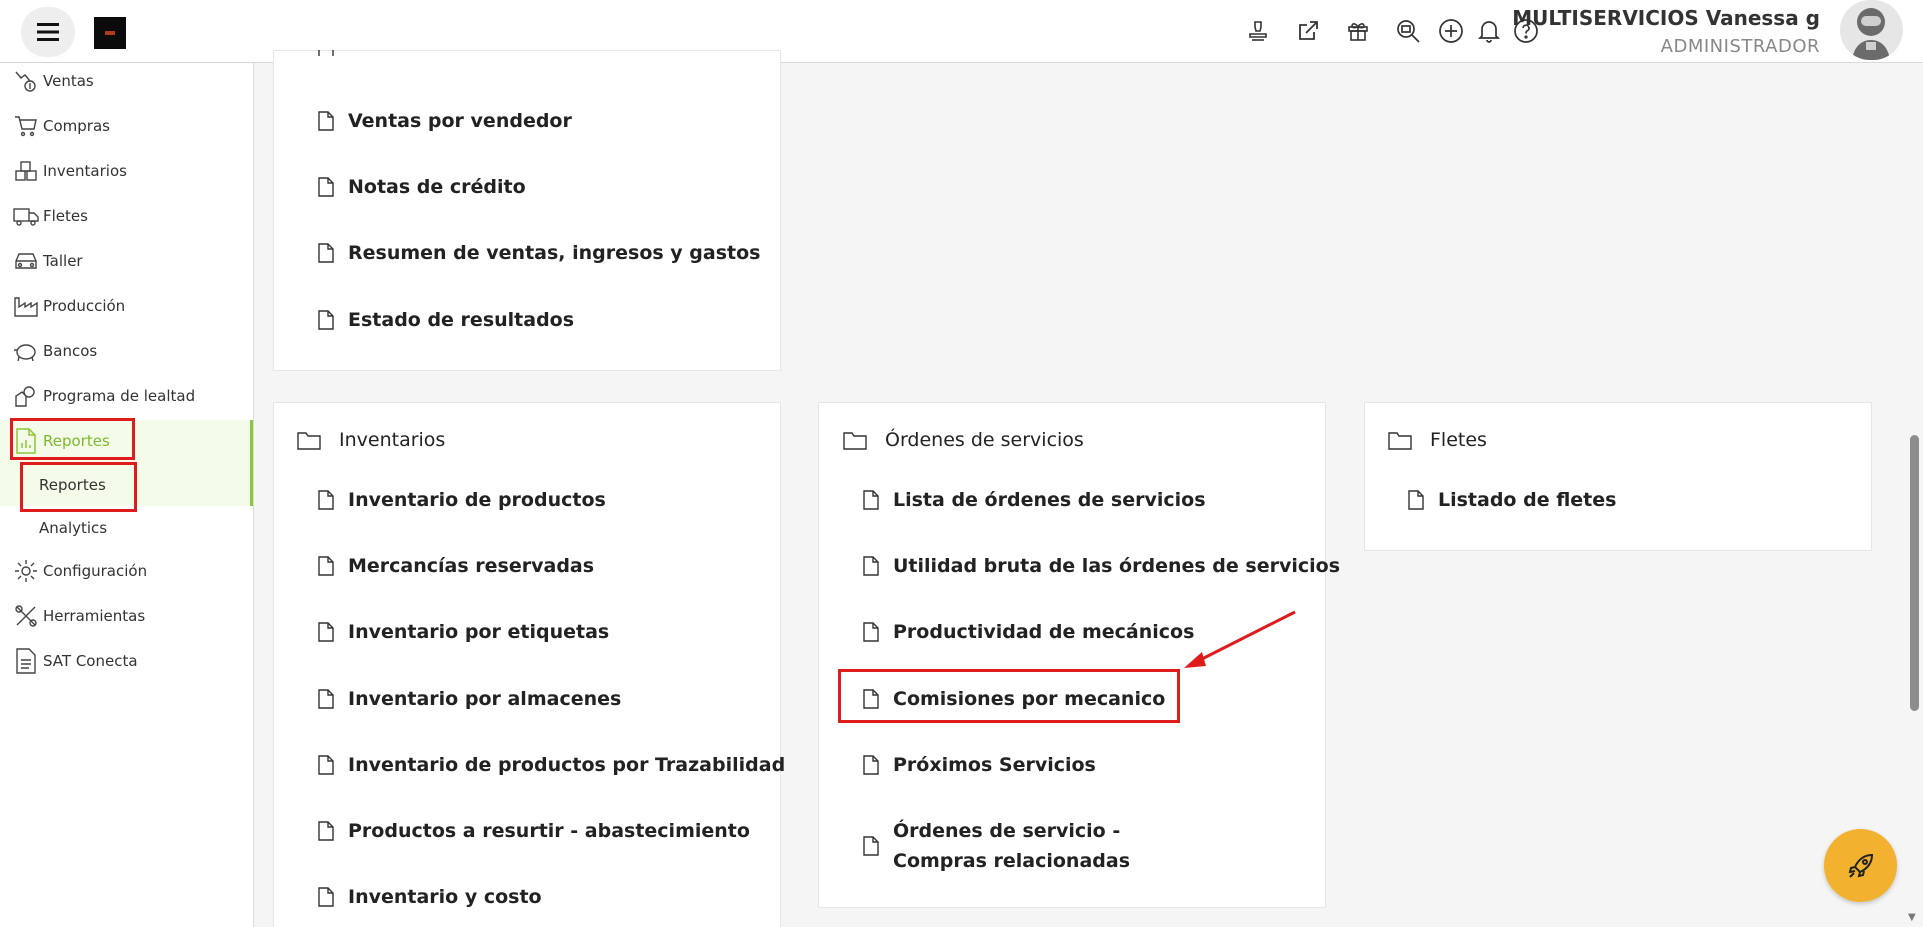 The height and width of the screenshot is (927, 1923). What do you see at coordinates (1871, 30) in the screenshot?
I see `avatar` at bounding box center [1871, 30].